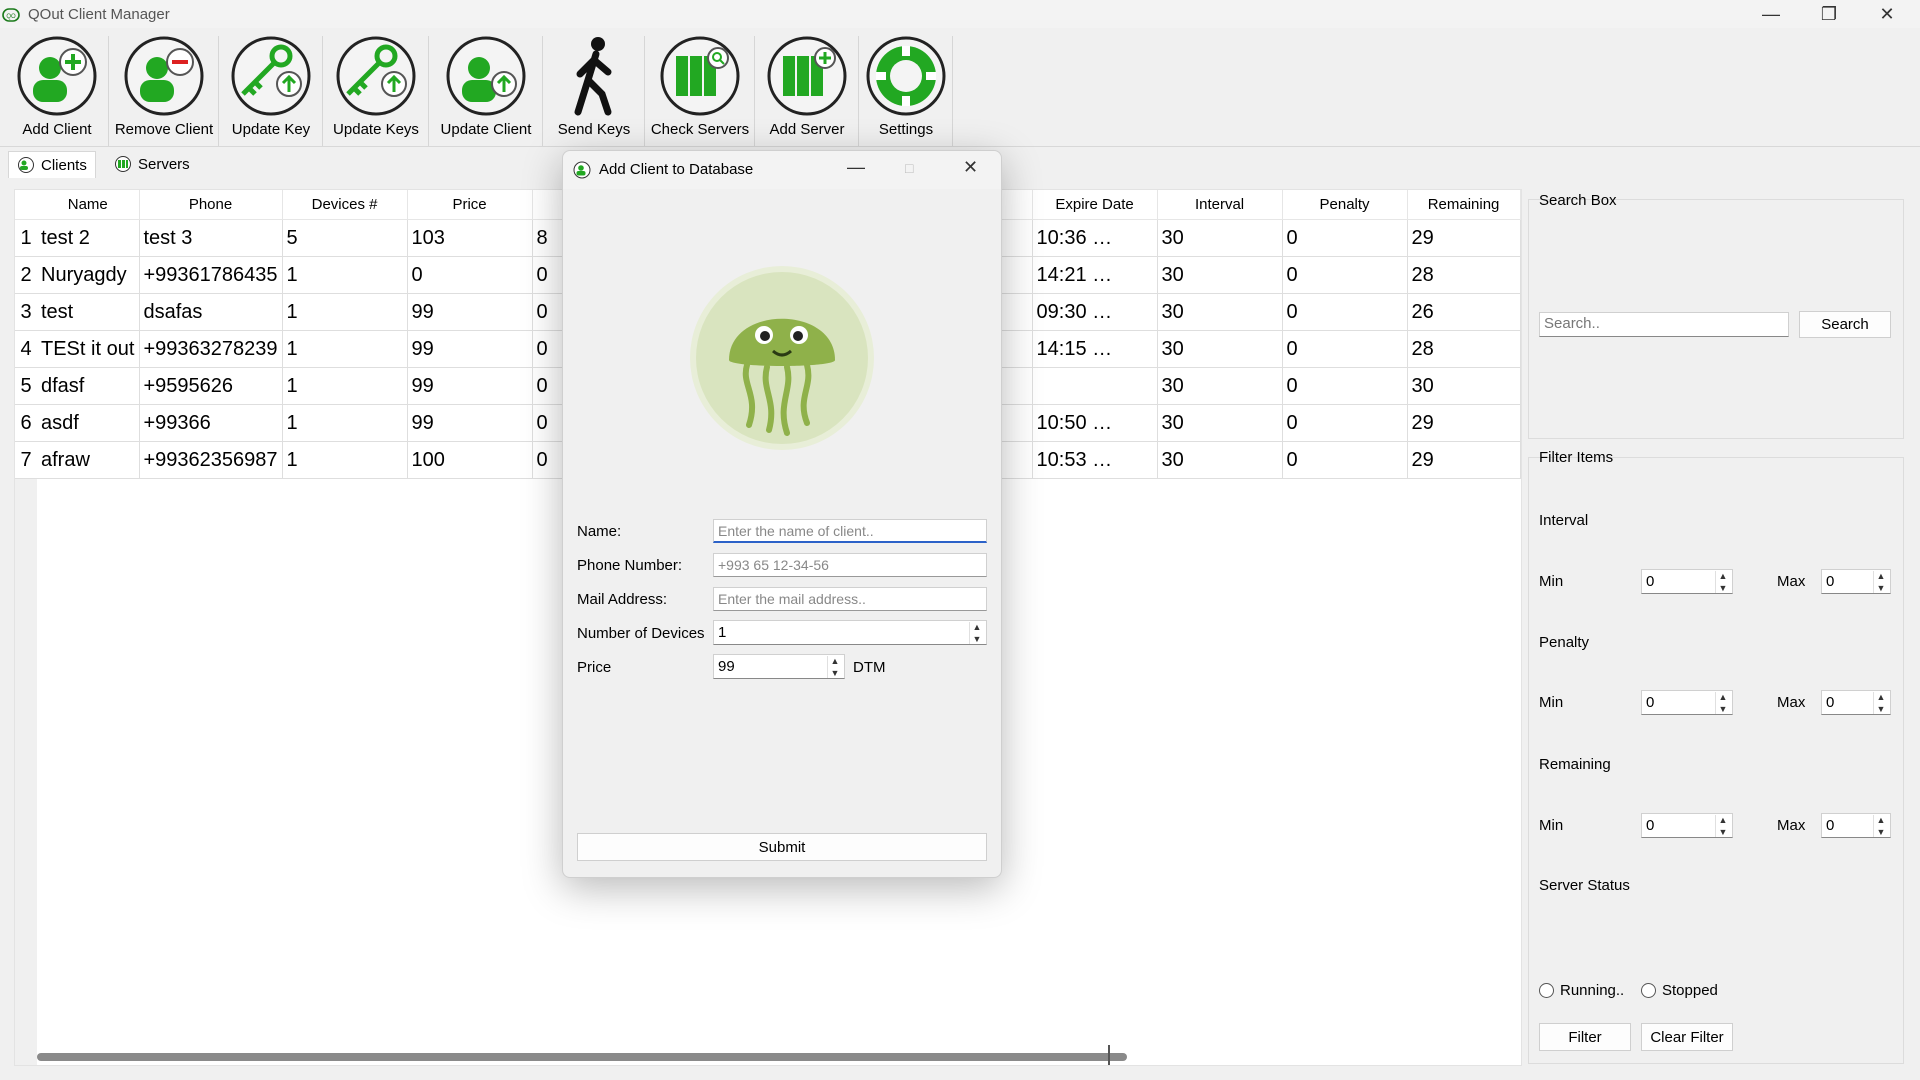 The height and width of the screenshot is (1080, 1920). I want to click on cell-name: test 2, so click(88, 238).